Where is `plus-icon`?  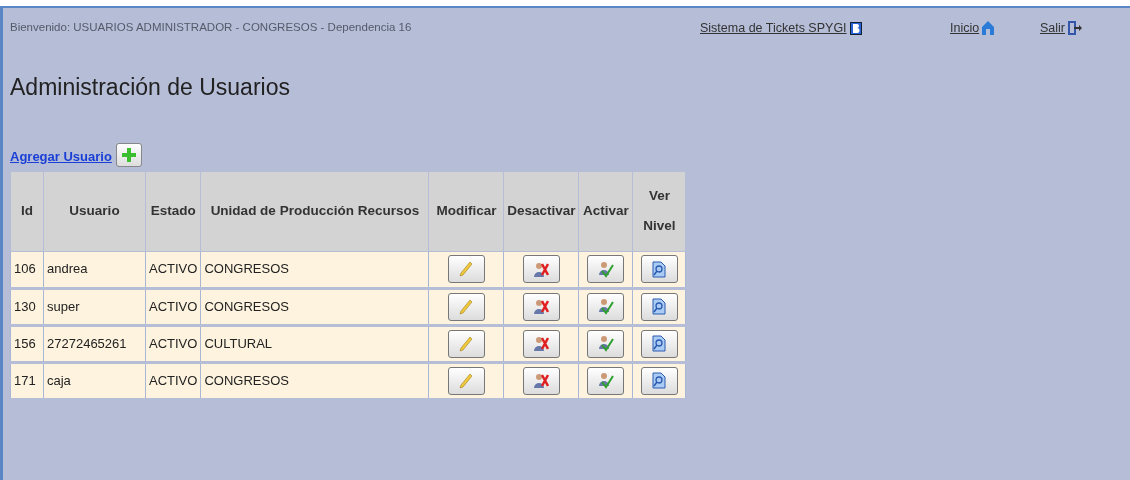
plus-icon is located at coordinates (128, 154).